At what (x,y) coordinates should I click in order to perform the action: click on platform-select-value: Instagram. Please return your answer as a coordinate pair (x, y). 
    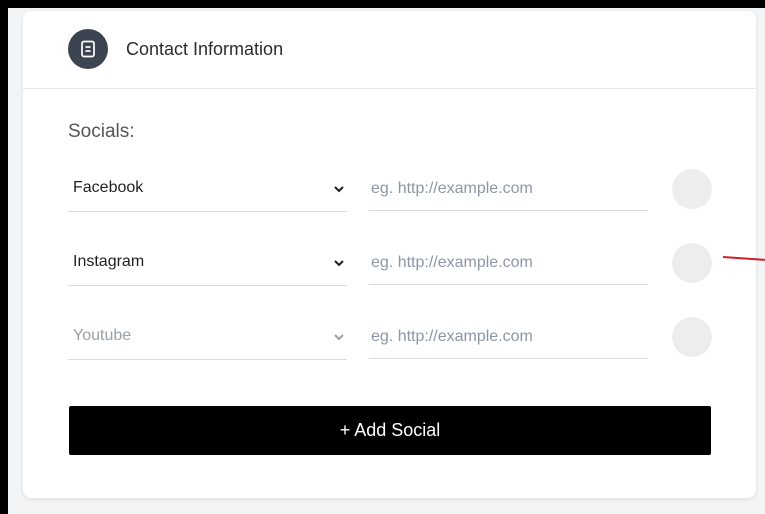
    Looking at the image, I should click on (109, 261).